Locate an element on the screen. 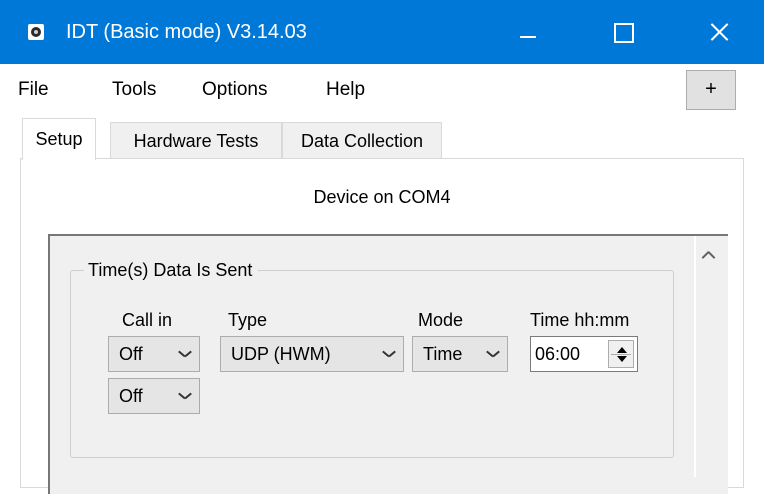 This screenshot has width=764, height=494. mode-label: Mode is located at coordinates (441, 320).